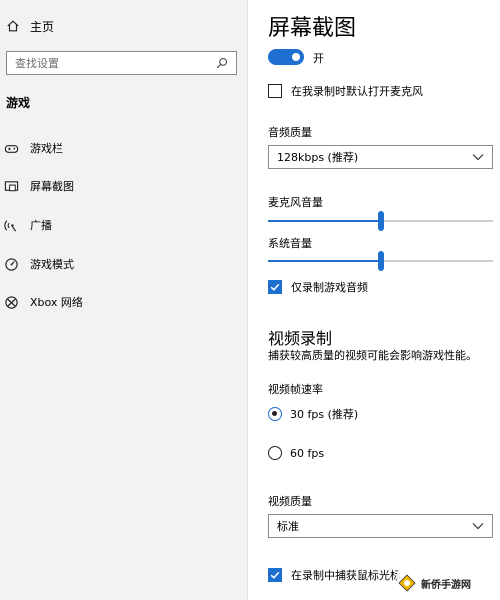 Image resolution: width=500 pixels, height=600 pixels. Describe the element at coordinates (290, 132) in the screenshot. I see `audio-quality-label: 音频质量` at that location.